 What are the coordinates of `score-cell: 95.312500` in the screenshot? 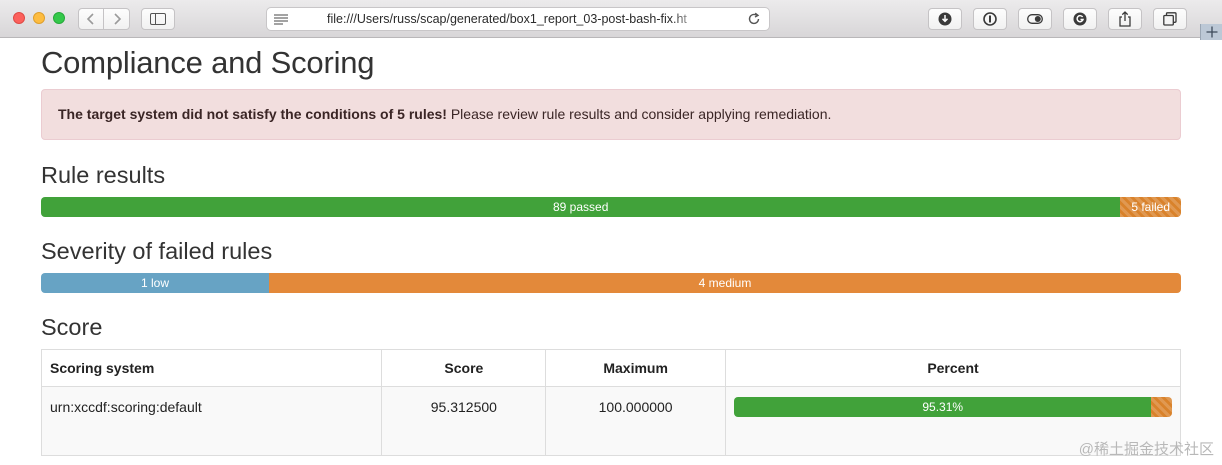 It's located at (464, 421).